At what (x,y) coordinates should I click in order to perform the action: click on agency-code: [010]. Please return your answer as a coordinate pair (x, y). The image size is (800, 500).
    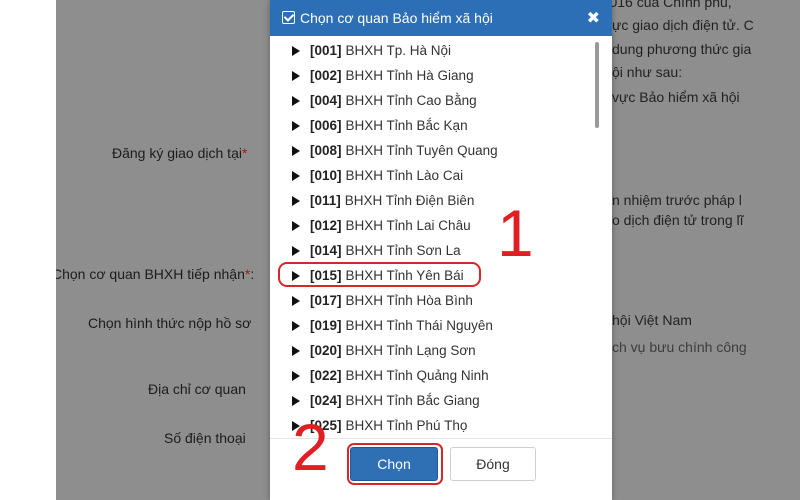
    Looking at the image, I should click on (326, 175).